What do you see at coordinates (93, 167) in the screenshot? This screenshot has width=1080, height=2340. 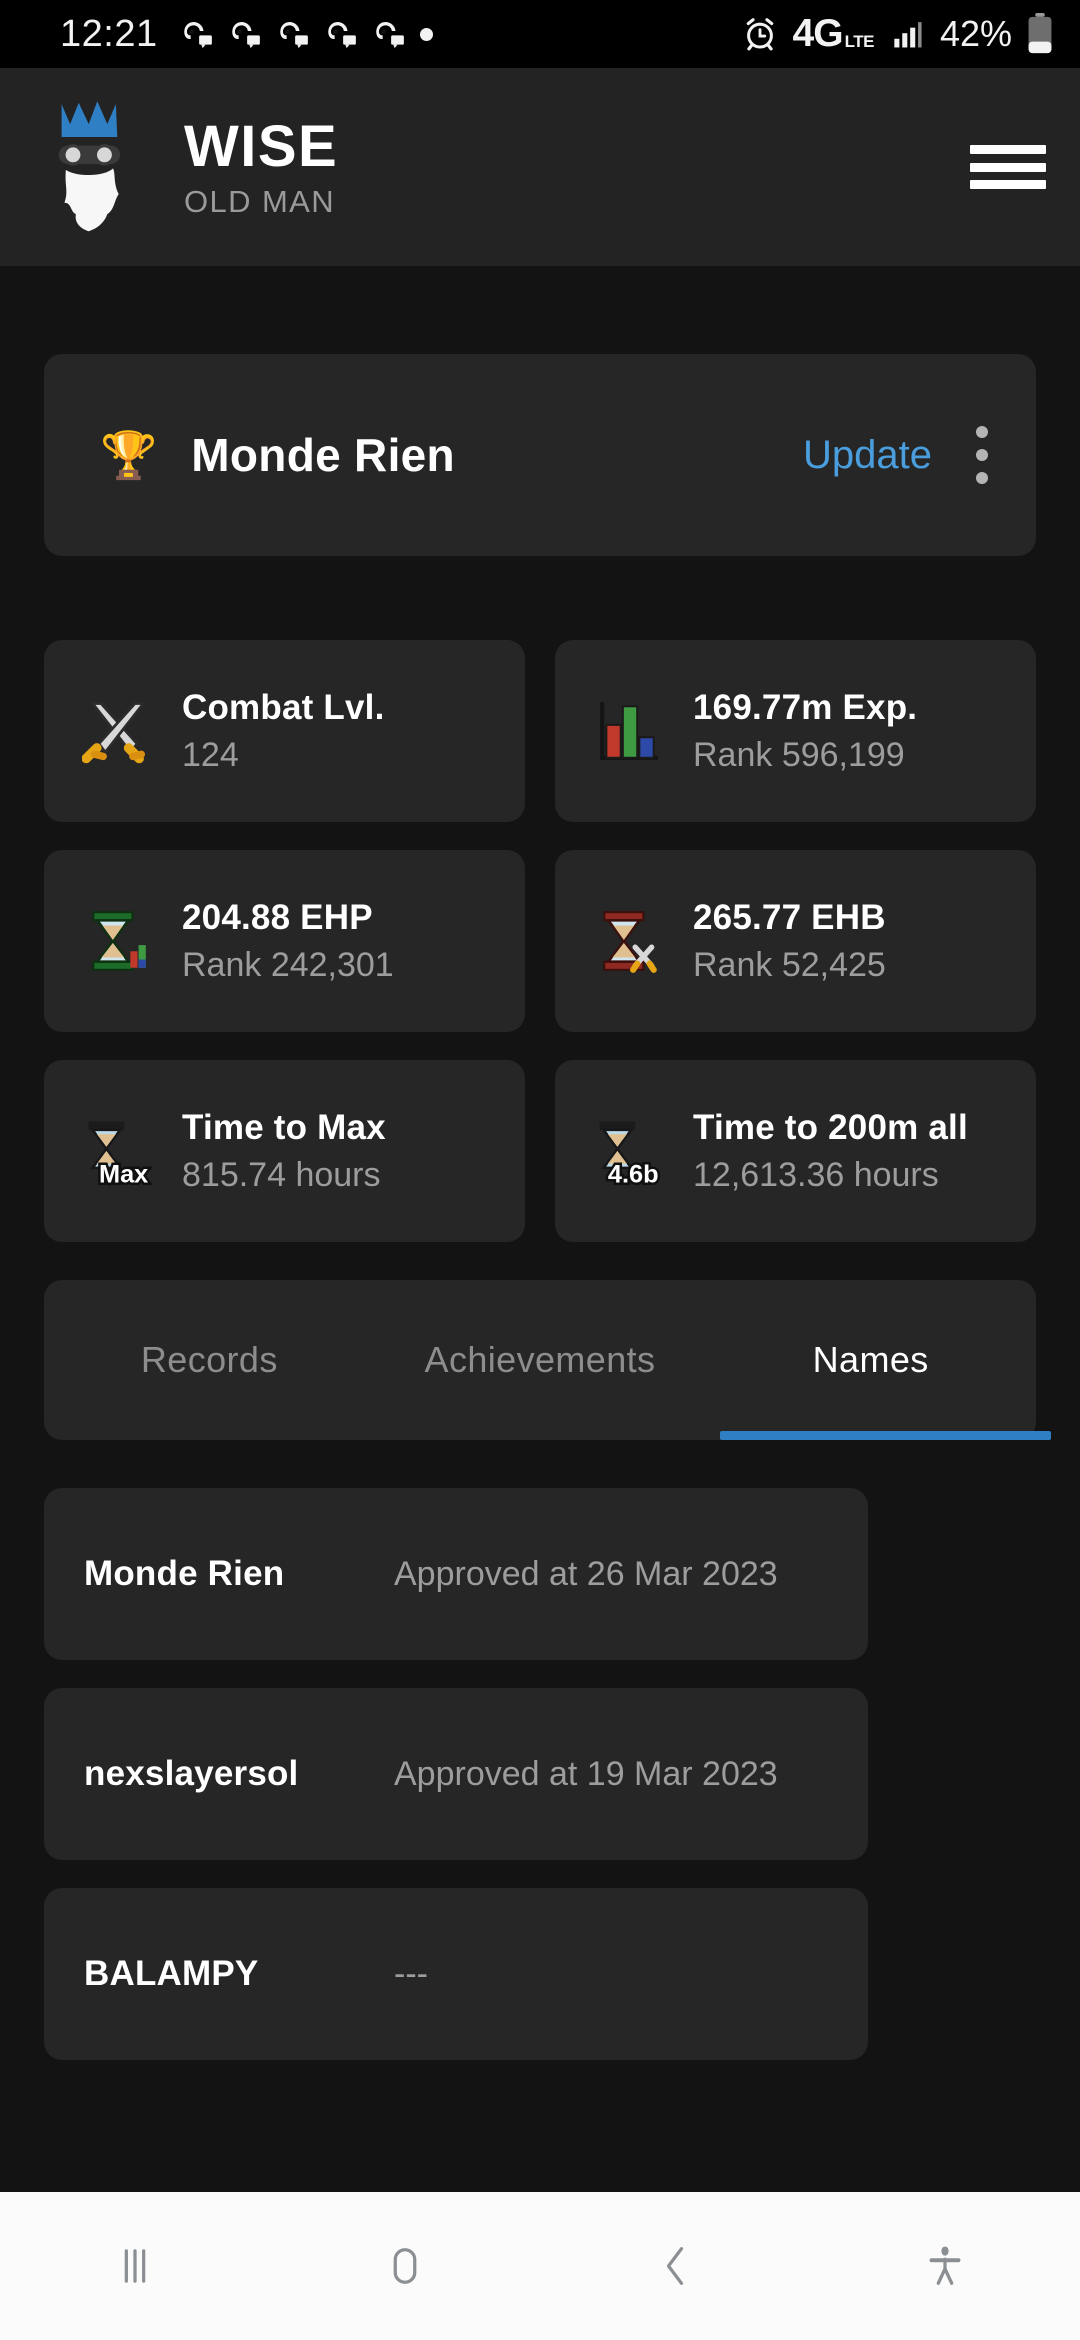 I see `wise-old-man-logo-icon` at bounding box center [93, 167].